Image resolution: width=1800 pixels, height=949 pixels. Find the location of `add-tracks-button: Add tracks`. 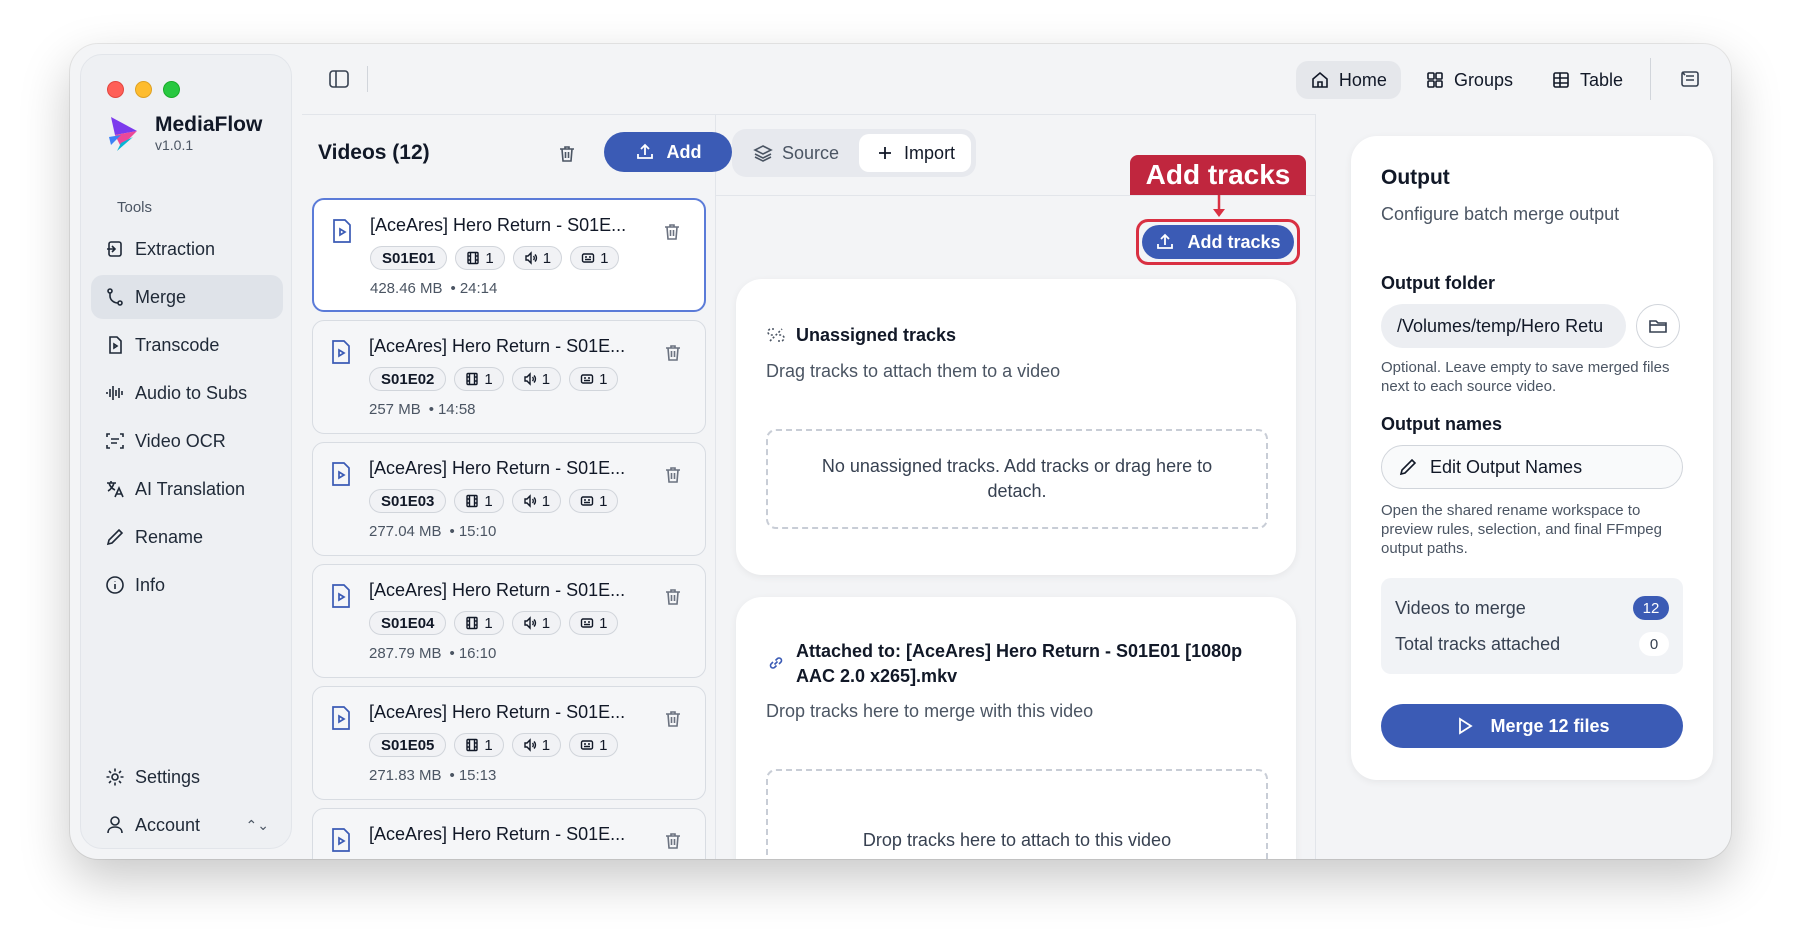

add-tracks-button: Add tracks is located at coordinates (1218, 242).